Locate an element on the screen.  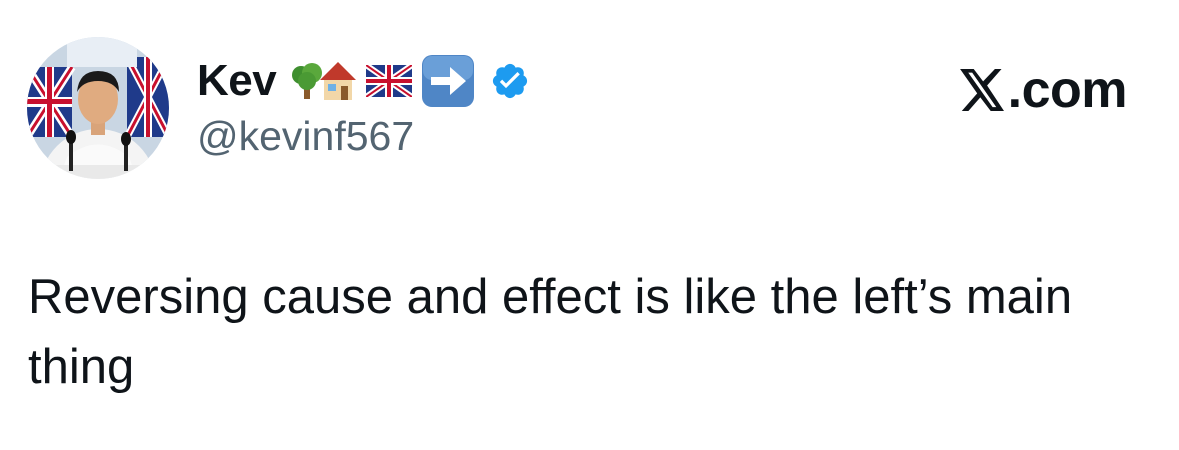
x-brand-watermark: .com is located at coordinates (1043, 90).